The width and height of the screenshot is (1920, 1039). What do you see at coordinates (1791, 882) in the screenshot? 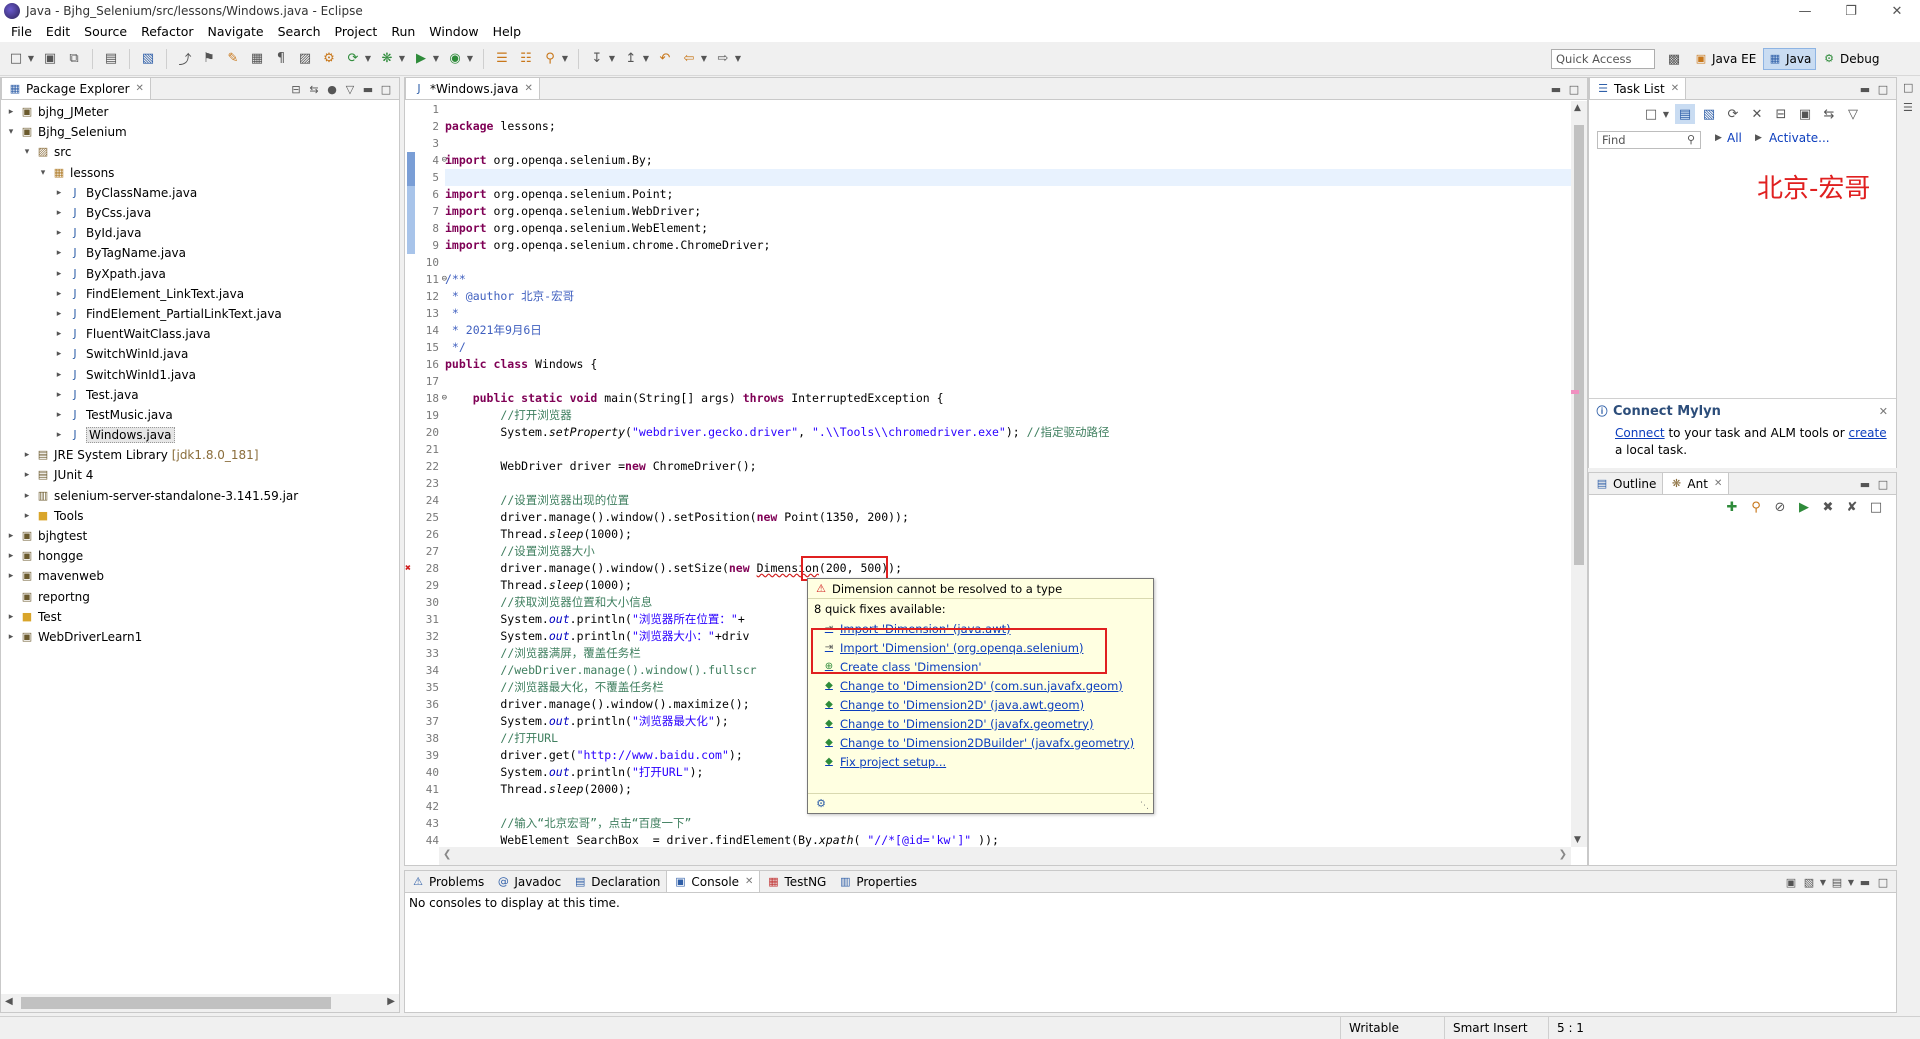
I see `pin-console-icon: ▣` at bounding box center [1791, 882].